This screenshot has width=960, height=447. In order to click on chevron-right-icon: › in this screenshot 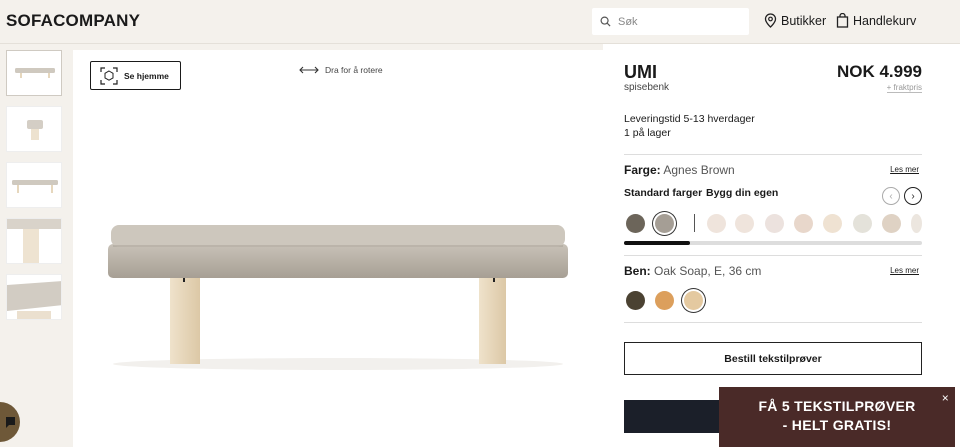, I will do `click(913, 196)`.